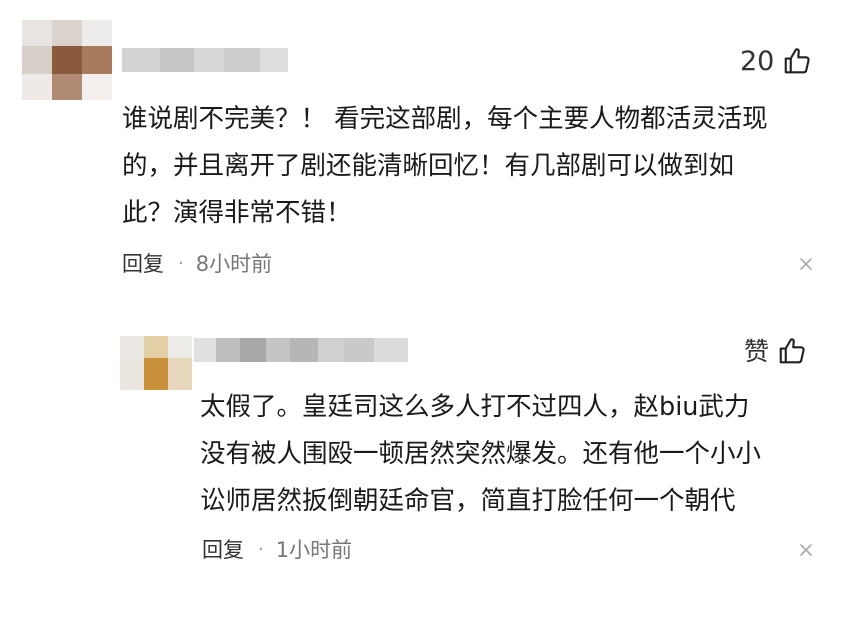 Image resolution: width=852 pixels, height=620 pixels. What do you see at coordinates (234, 264) in the screenshot?
I see `timestamp: 8小时前` at bounding box center [234, 264].